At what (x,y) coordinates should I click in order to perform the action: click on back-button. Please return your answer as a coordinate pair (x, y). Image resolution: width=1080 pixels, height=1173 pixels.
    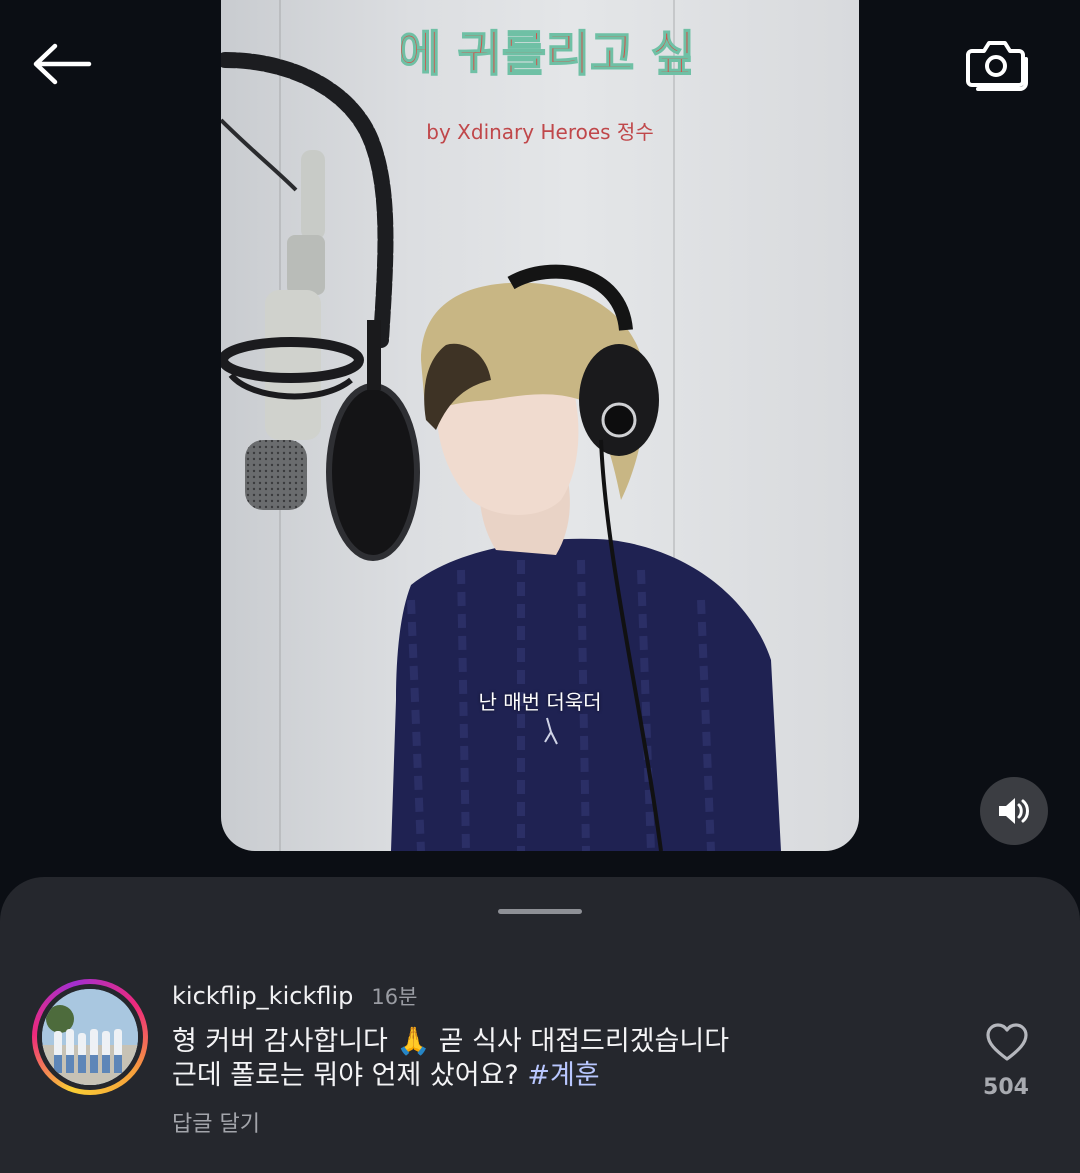
    Looking at the image, I should click on (62, 64).